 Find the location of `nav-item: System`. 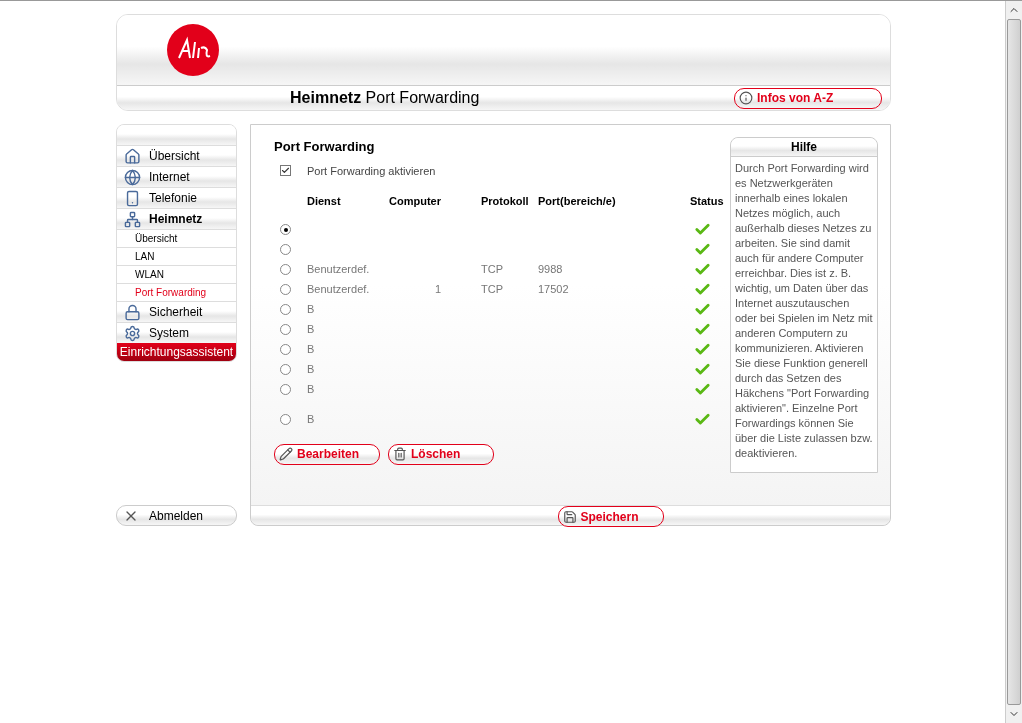

nav-item: System is located at coordinates (176, 332).